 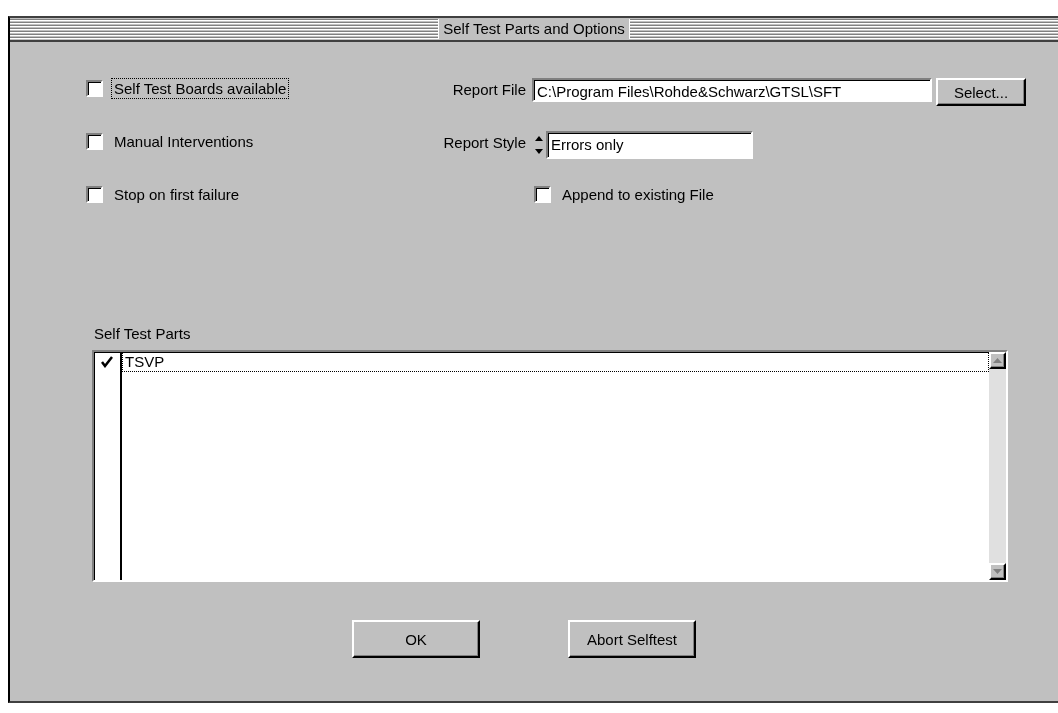 I want to click on field-label: Report File, so click(x=489, y=90).